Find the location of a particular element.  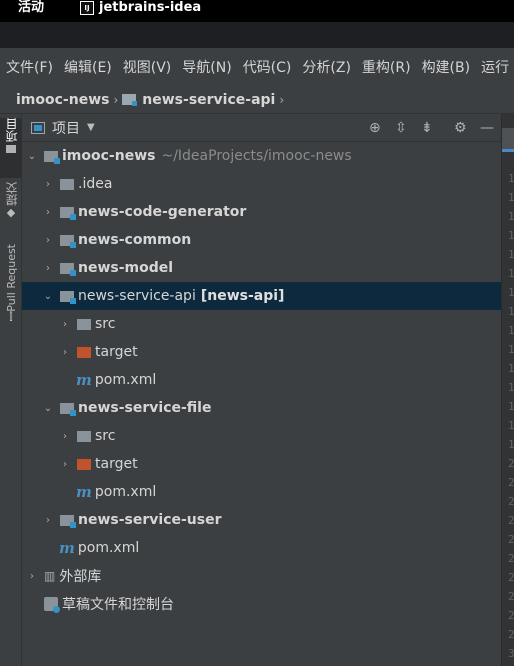

settings-icon: ⚙ is located at coordinates (460, 128).